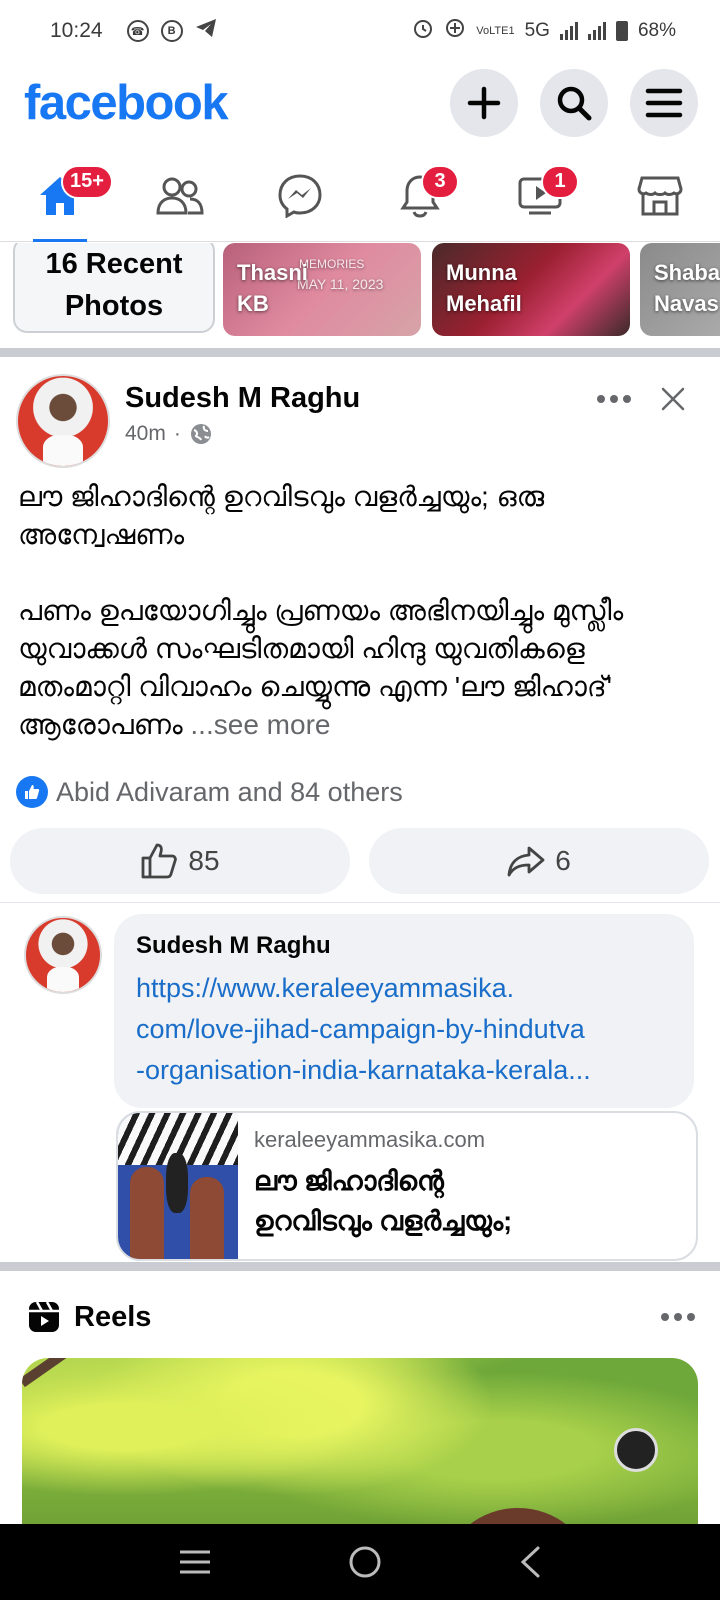 The width and height of the screenshot is (720, 1600). What do you see at coordinates (195, 1562) in the screenshot?
I see `recent-apps-icon` at bounding box center [195, 1562].